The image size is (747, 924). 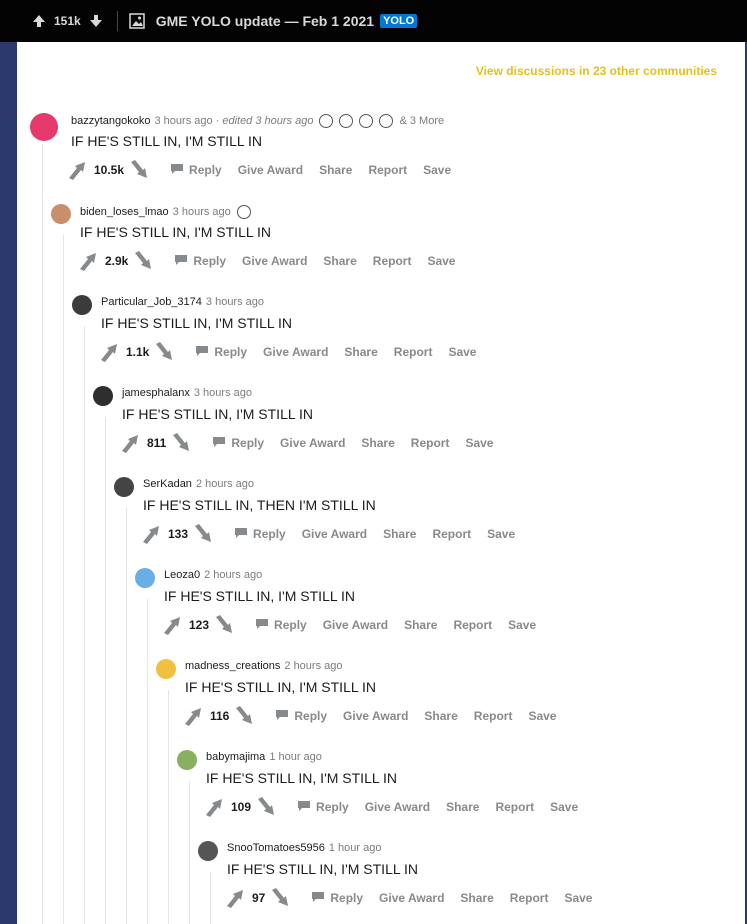 I want to click on post-flair: YOLO, so click(x=399, y=21).